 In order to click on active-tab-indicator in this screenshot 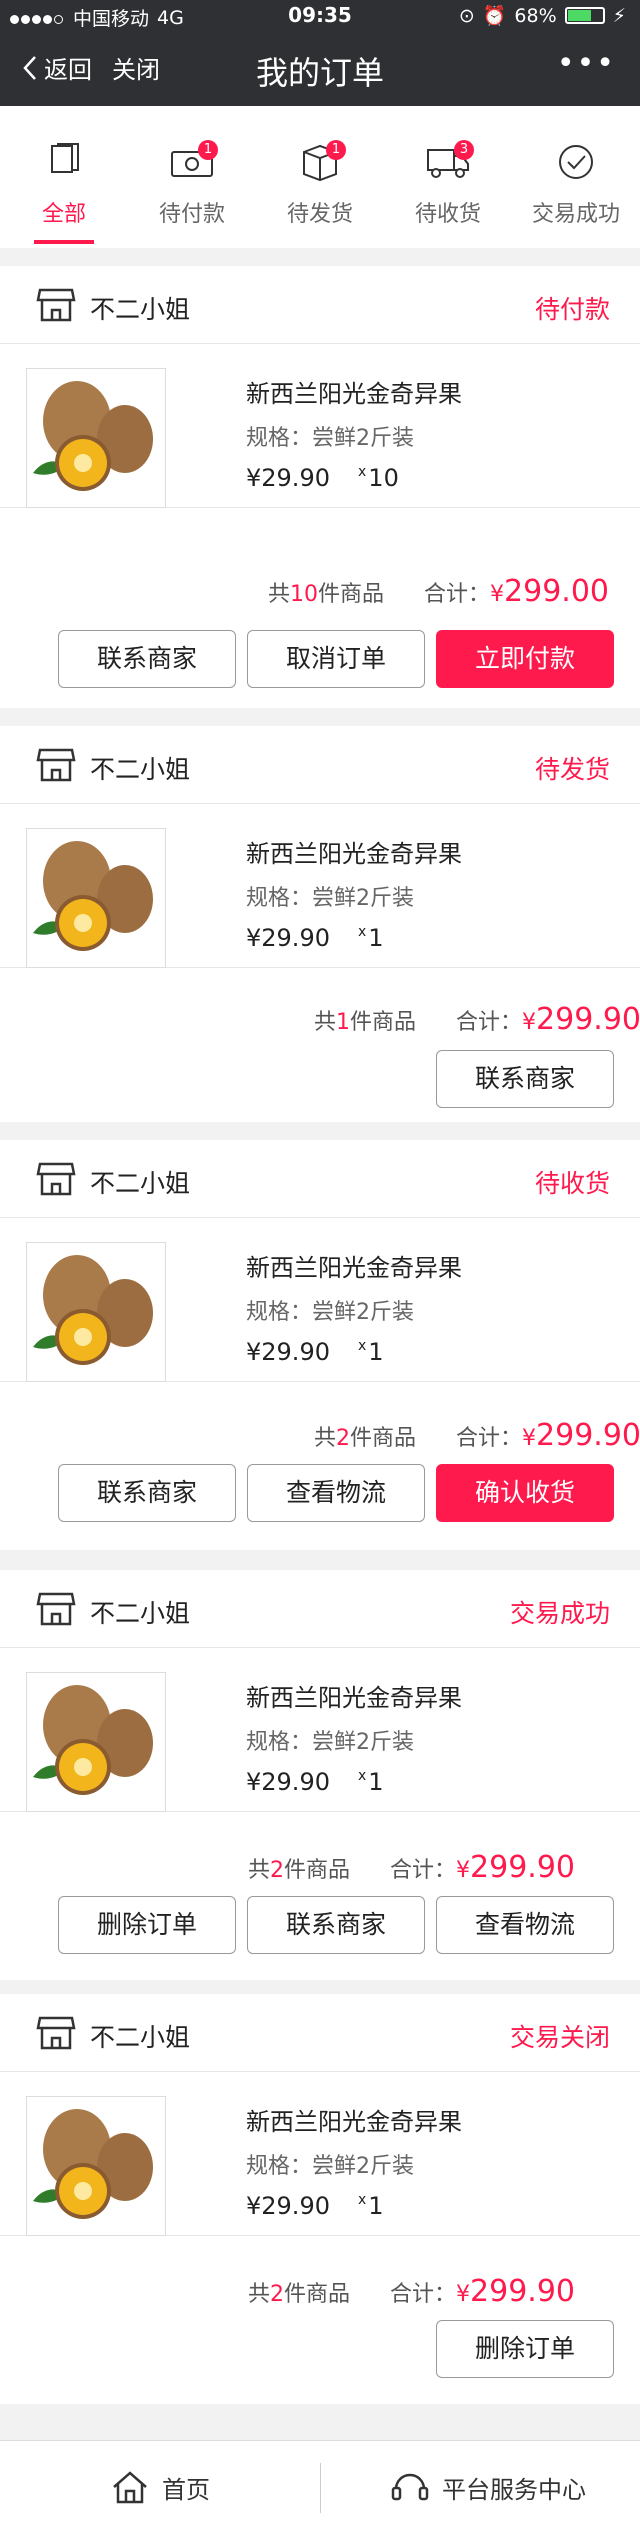, I will do `click(64, 242)`.